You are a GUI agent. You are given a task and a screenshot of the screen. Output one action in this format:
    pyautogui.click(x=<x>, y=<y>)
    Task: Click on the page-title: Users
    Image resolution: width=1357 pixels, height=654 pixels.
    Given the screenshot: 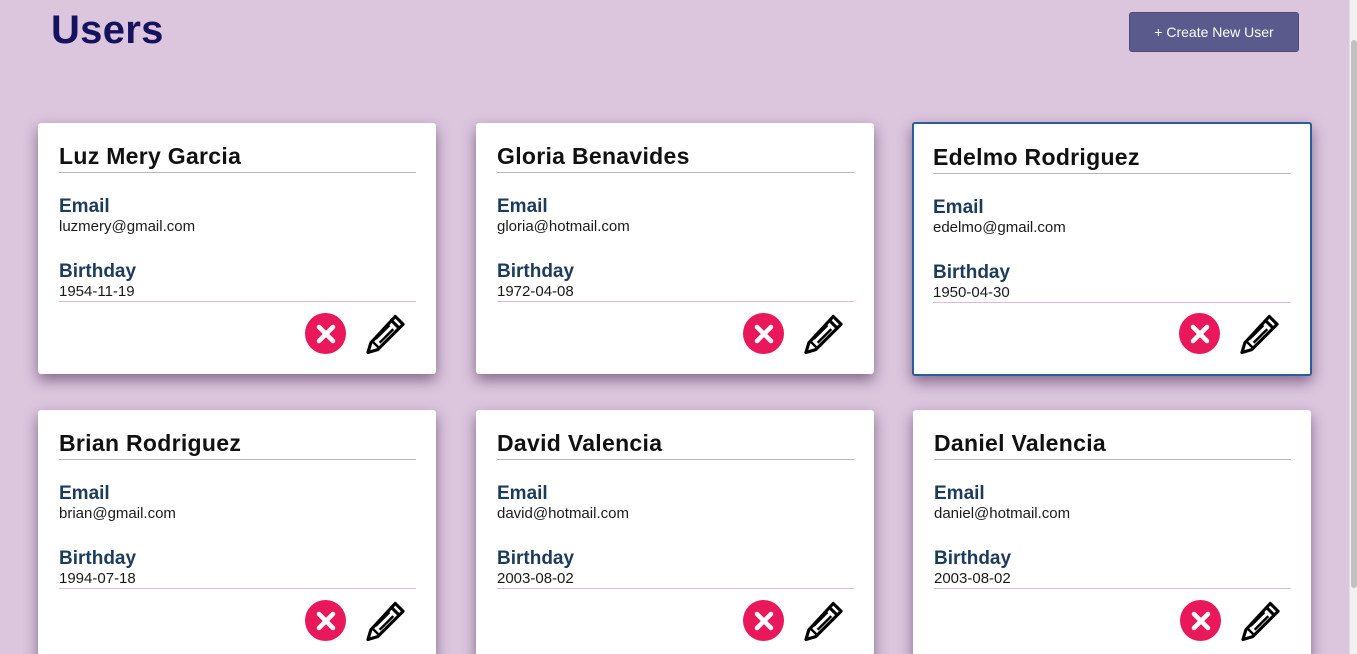 What is the action you would take?
    pyautogui.click(x=107, y=30)
    